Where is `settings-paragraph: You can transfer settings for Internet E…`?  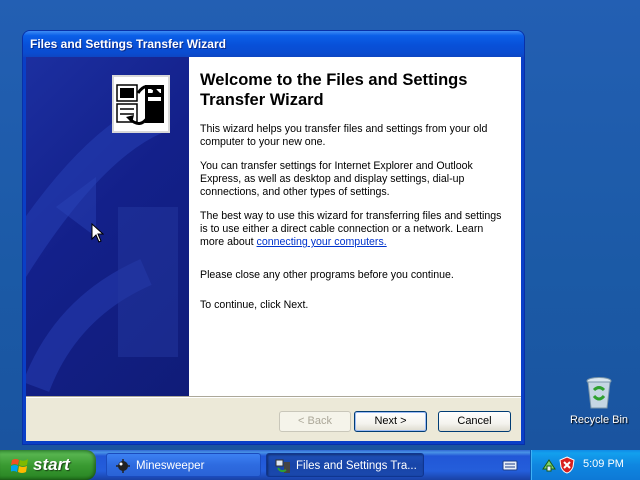 settings-paragraph: You can transfer settings for Internet E… is located at coordinates (336, 179).